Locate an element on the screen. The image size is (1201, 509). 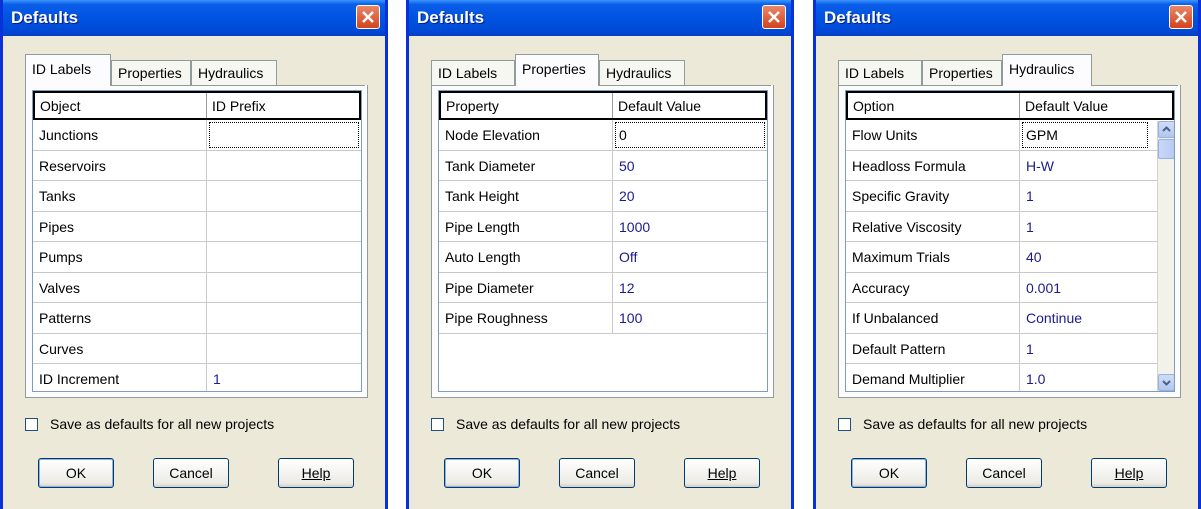
table-row: ID Increment 1 is located at coordinates (197, 377).